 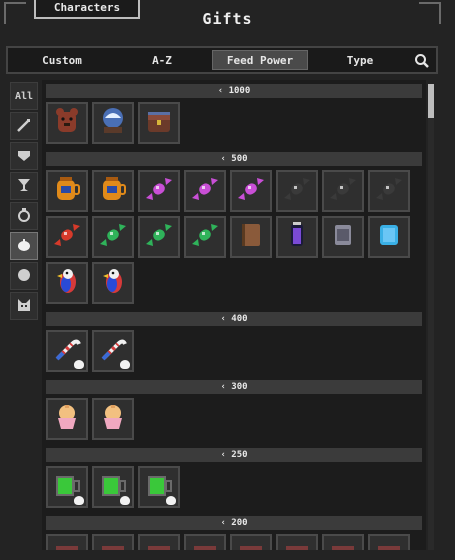 What do you see at coordinates (24, 306) in the screenshot?
I see `category-creatures` at bounding box center [24, 306].